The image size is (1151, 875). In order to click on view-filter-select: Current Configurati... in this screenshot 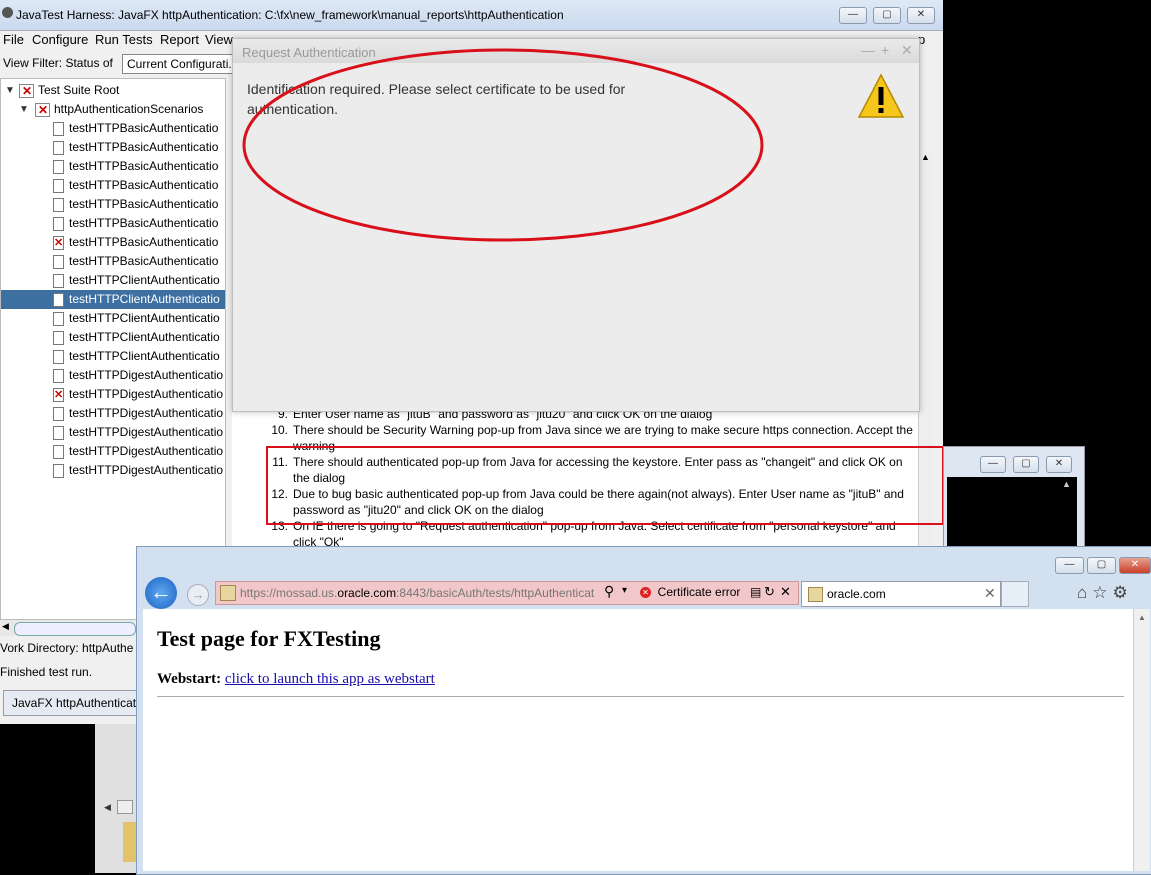, I will do `click(180, 64)`.